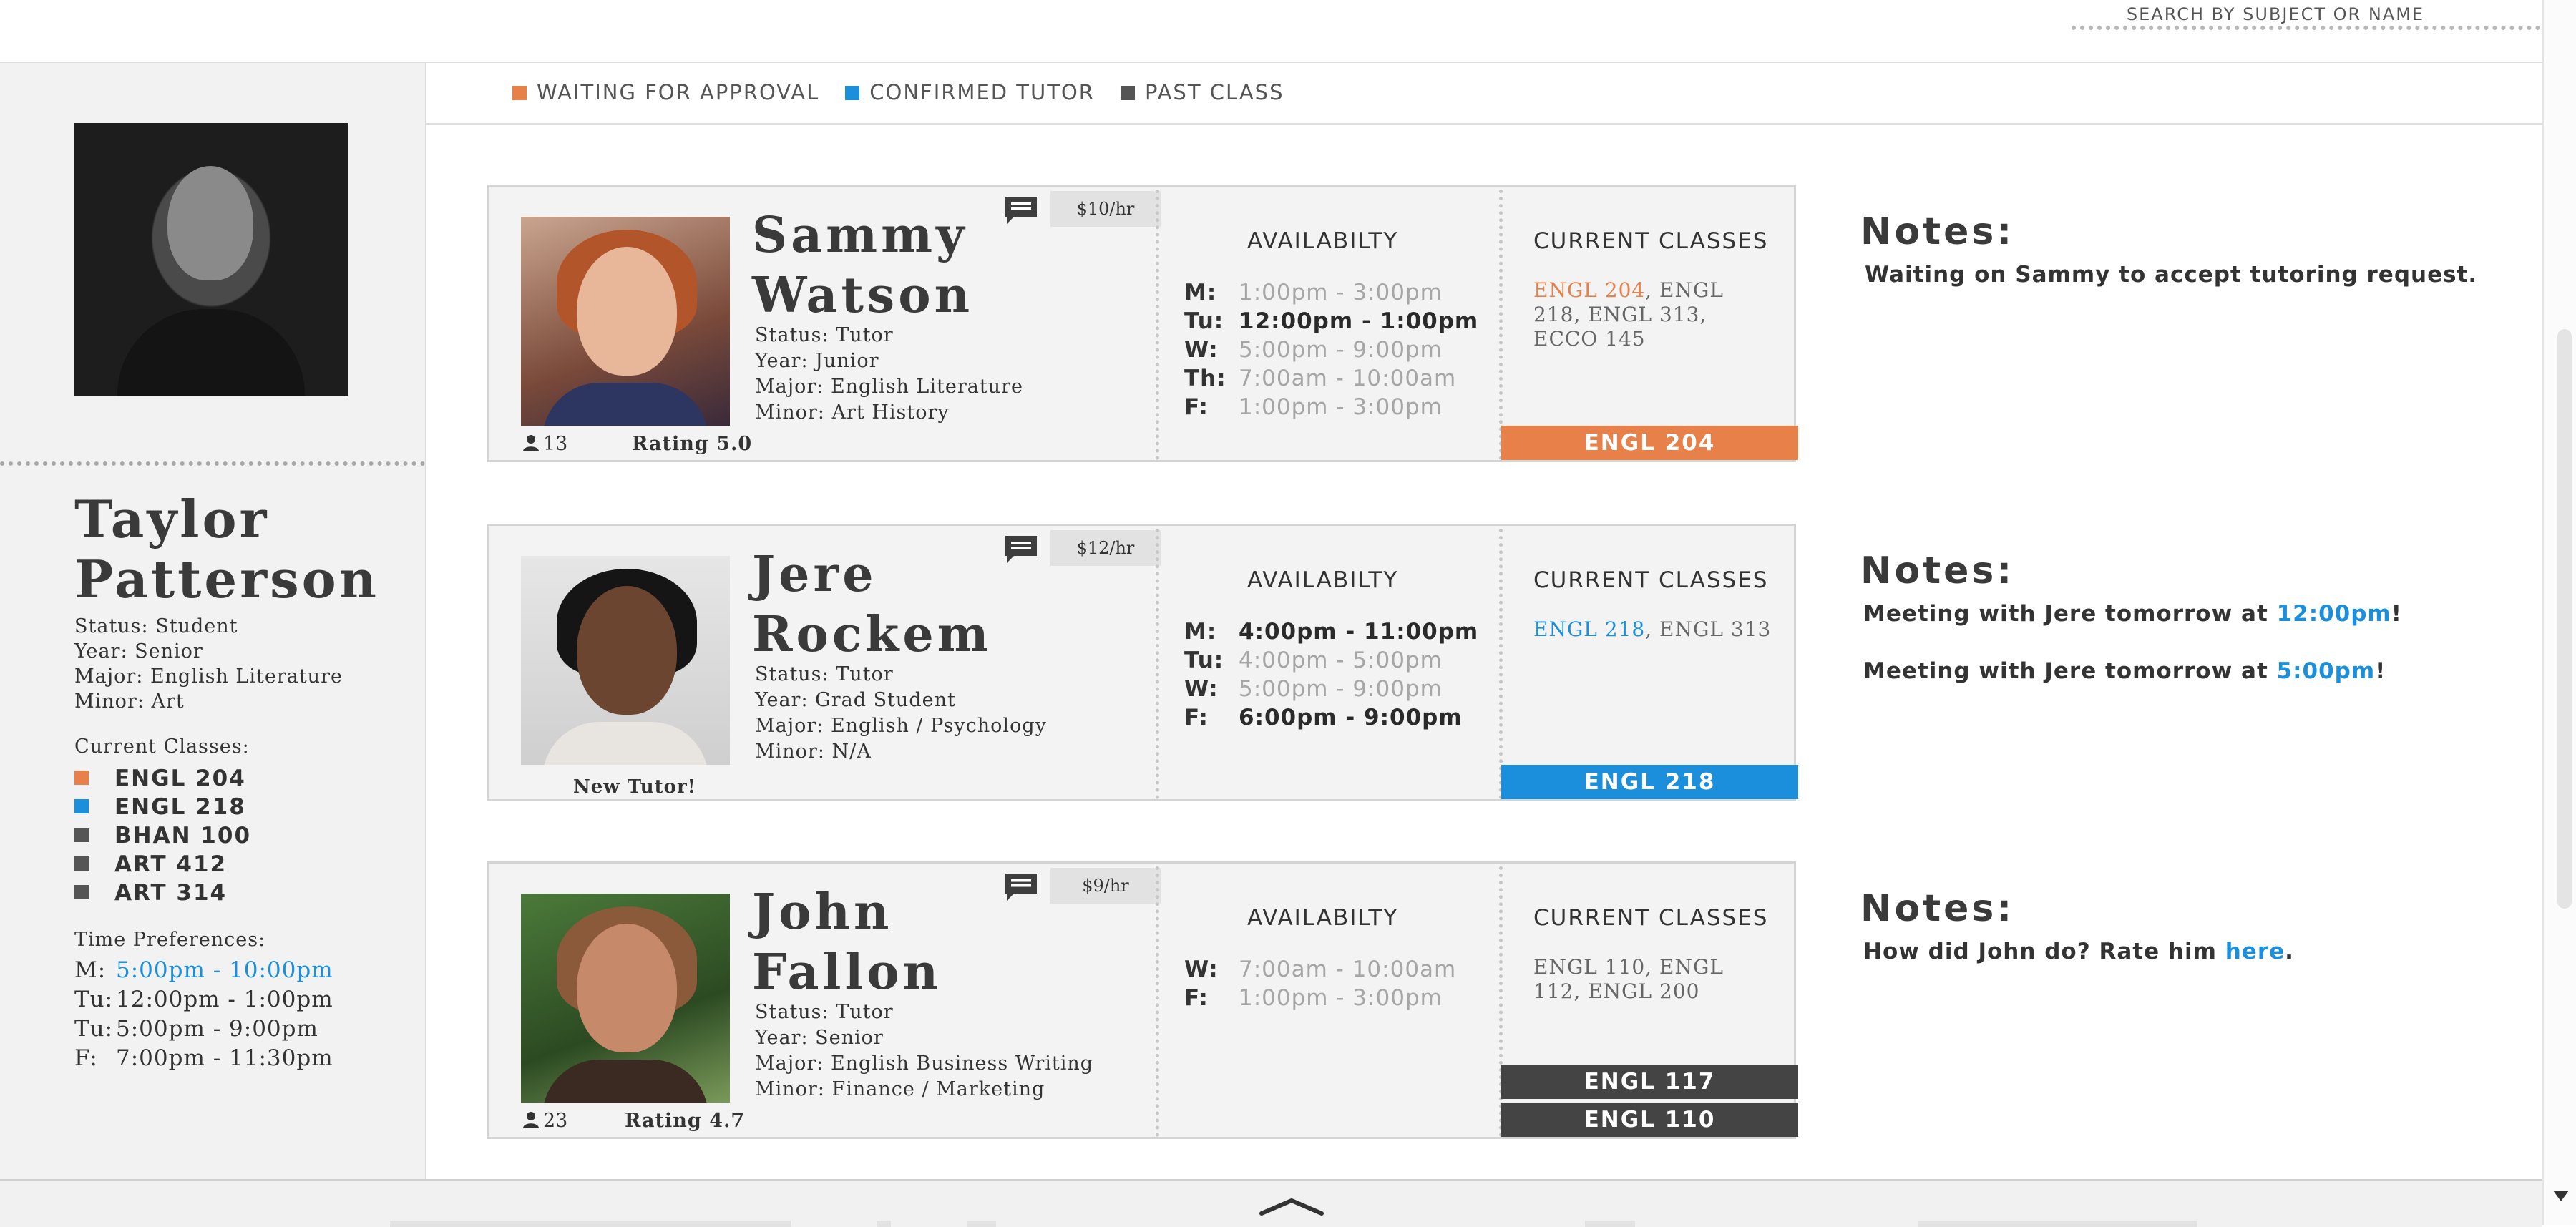 Image resolution: width=2576 pixels, height=1227 pixels. Describe the element at coordinates (172, 519) in the screenshot. I see `profile-first-name: Taylor` at that location.